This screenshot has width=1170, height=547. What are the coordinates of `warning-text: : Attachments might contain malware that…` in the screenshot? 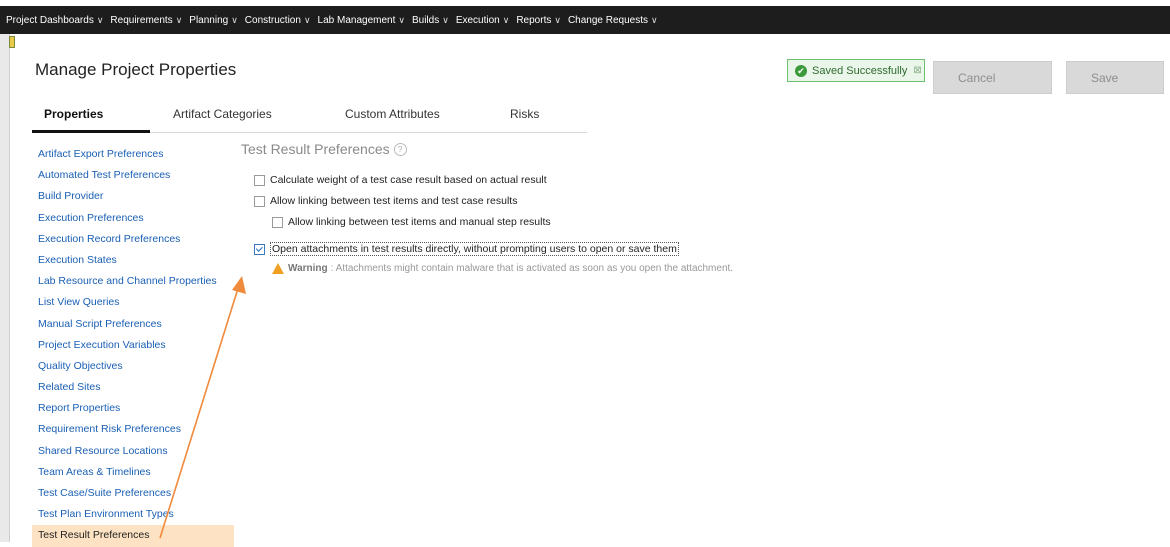 It's located at (532, 268).